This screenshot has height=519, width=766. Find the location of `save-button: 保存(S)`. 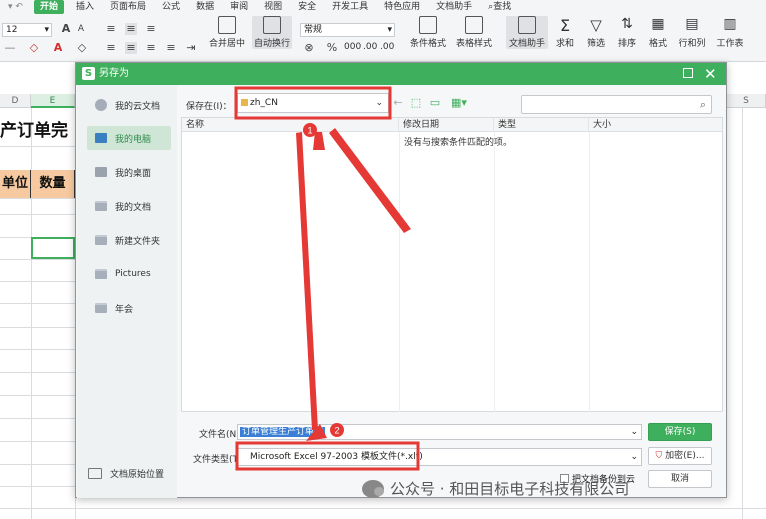

save-button: 保存(S) is located at coordinates (680, 432).